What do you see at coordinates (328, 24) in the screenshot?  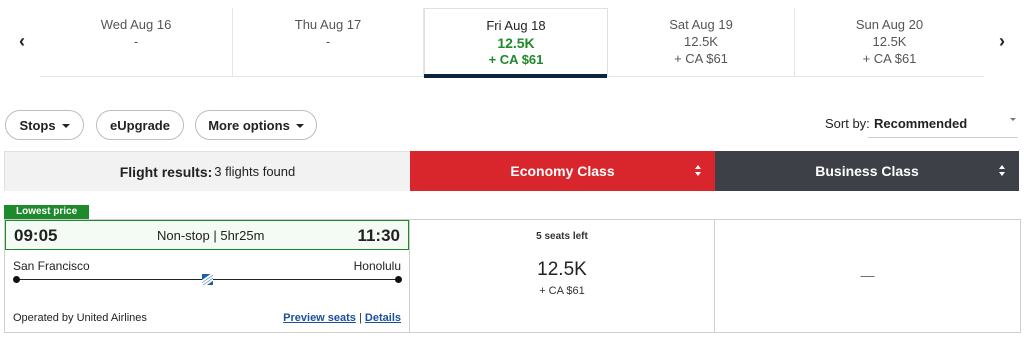 I see `date-label: Thu Aug 17` at bounding box center [328, 24].